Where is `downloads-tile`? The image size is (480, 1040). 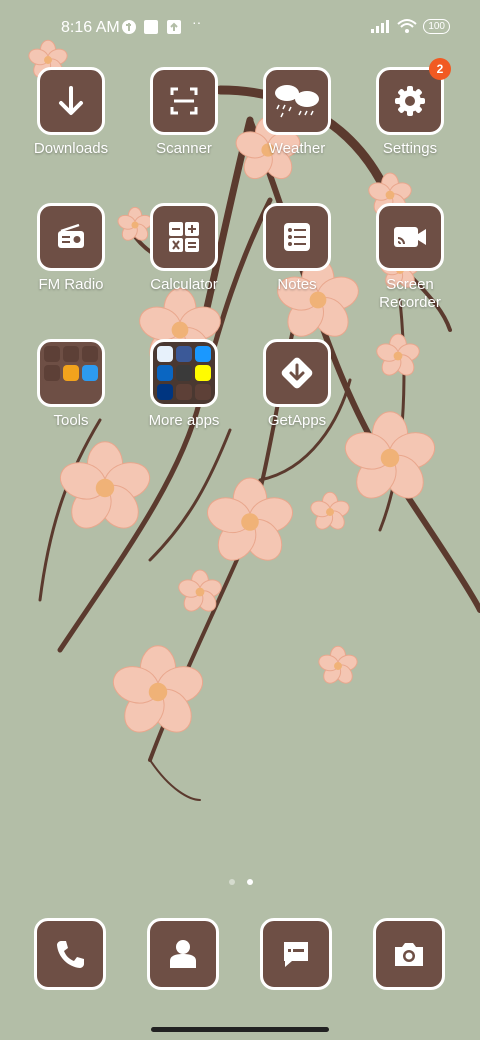 downloads-tile is located at coordinates (71, 101).